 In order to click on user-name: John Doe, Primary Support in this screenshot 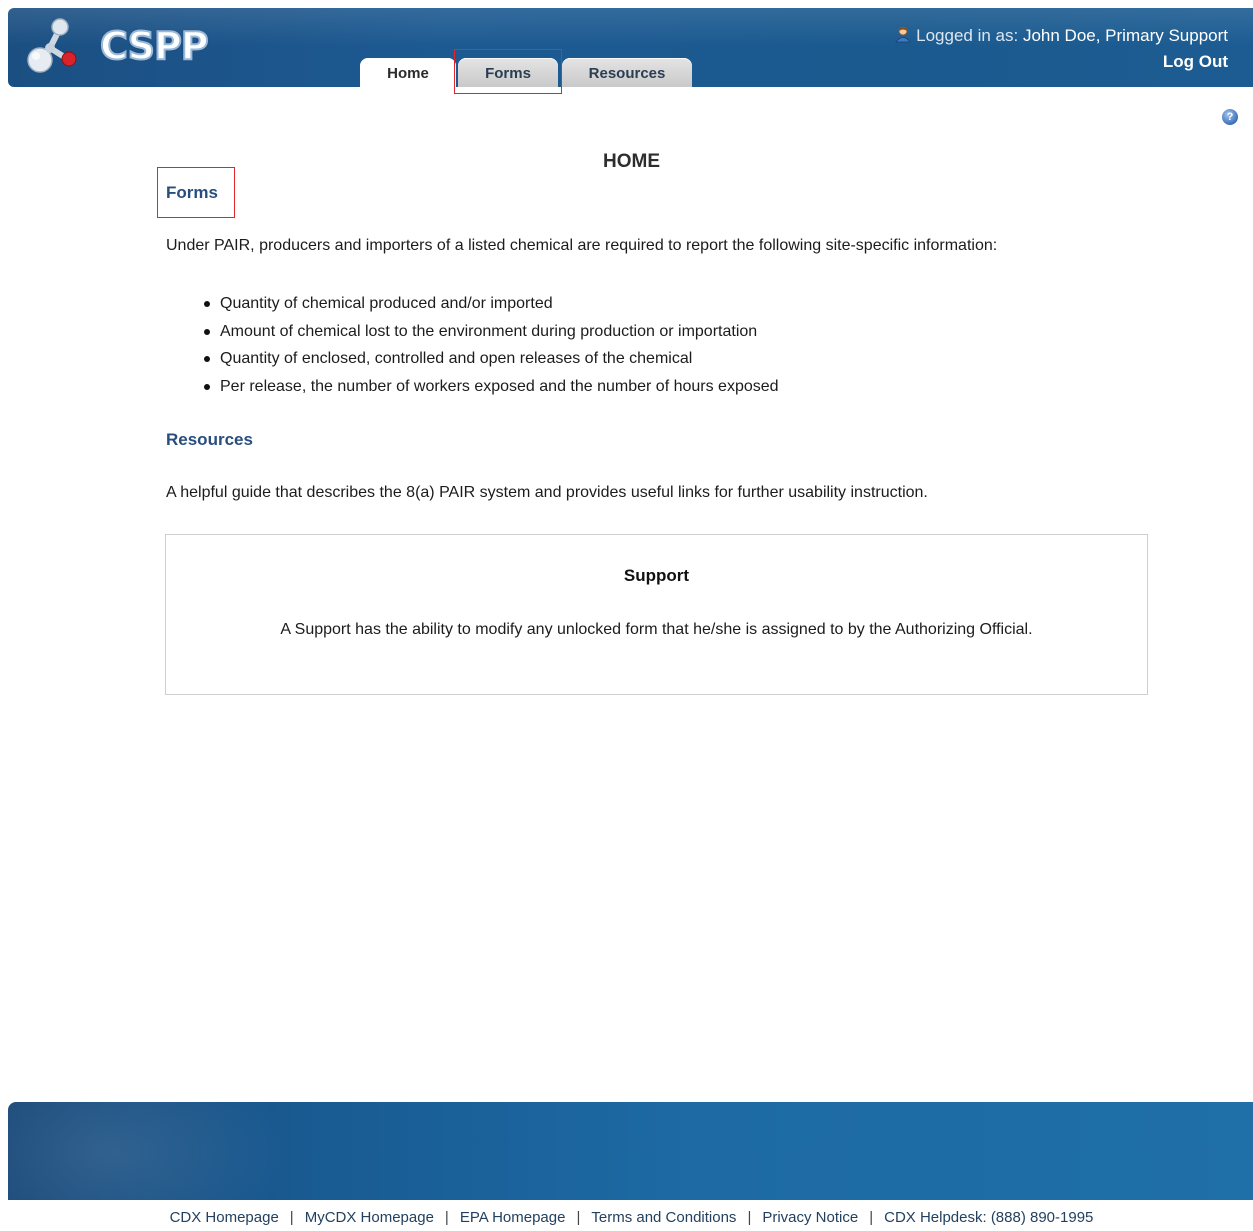, I will do `click(1125, 35)`.